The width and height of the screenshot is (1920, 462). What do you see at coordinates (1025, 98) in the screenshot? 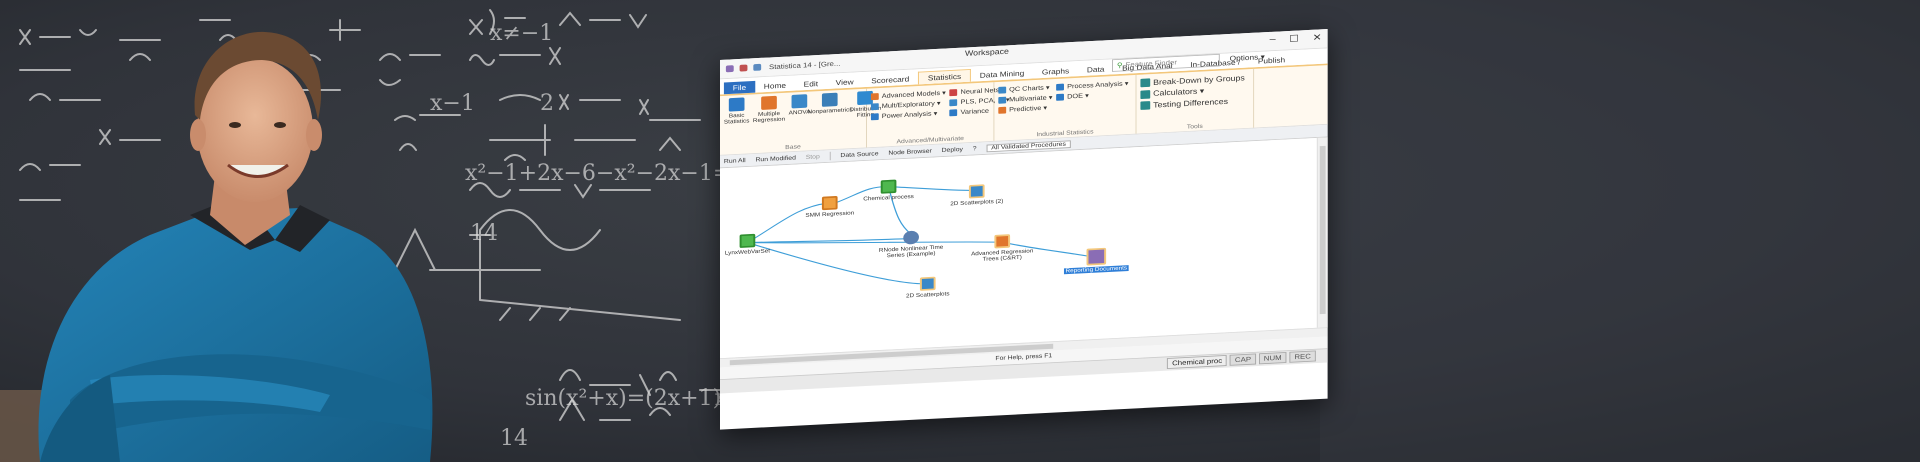
I see `multivariate-button: Multivariate ▾` at bounding box center [1025, 98].